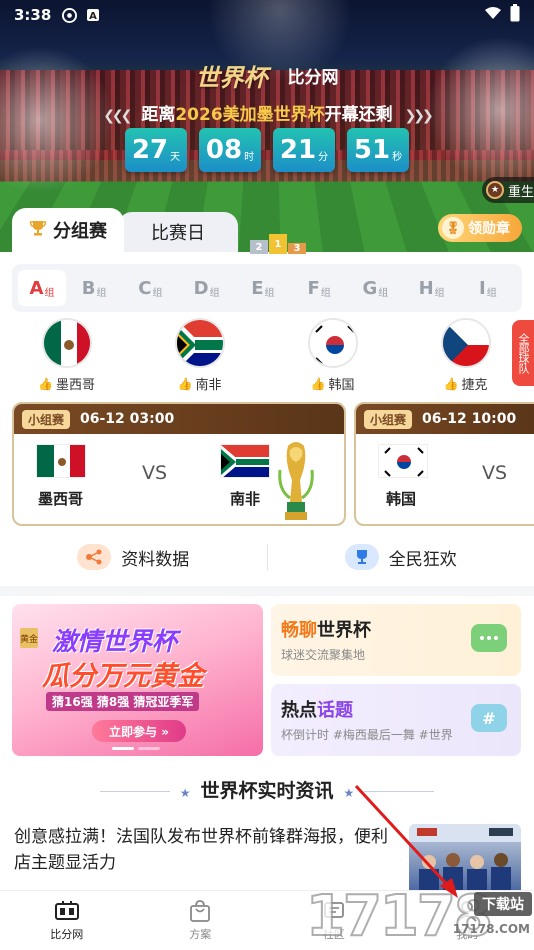  I want to click on wifi-icon, so click(493, 15).